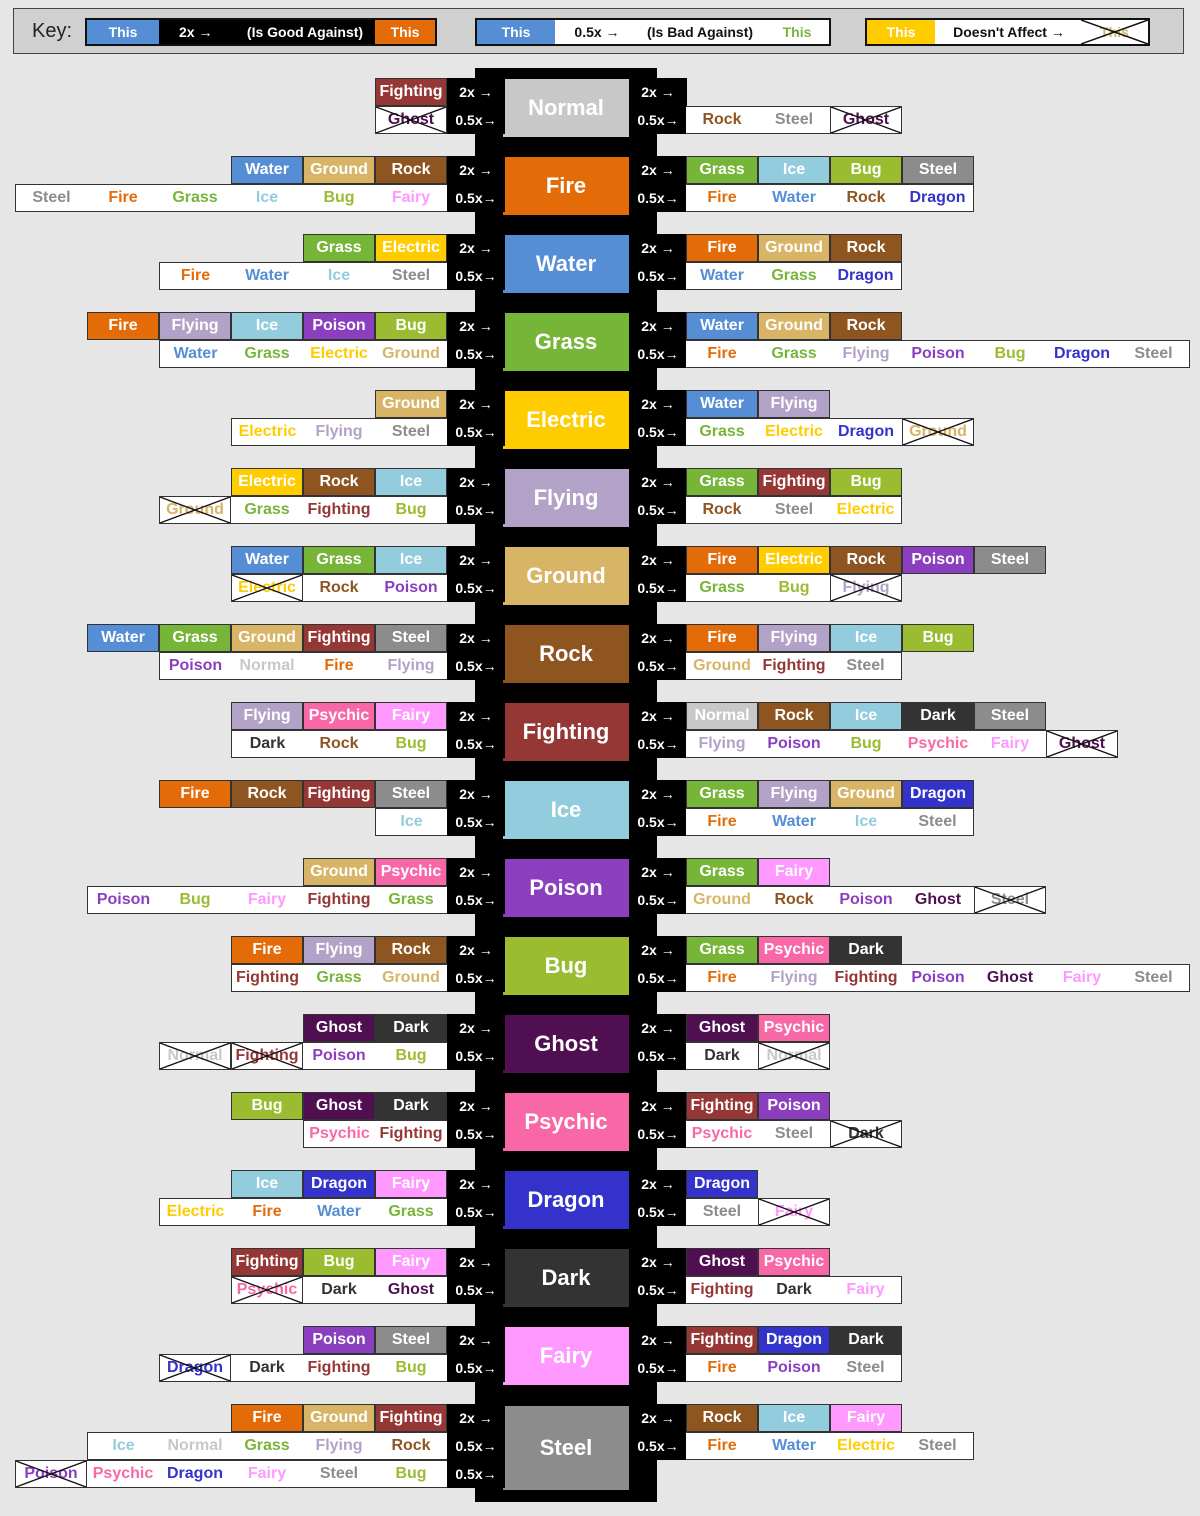 This screenshot has width=1200, height=1516. Describe the element at coordinates (411, 197) in the screenshot. I see `type-cell-label: Fairy` at that location.